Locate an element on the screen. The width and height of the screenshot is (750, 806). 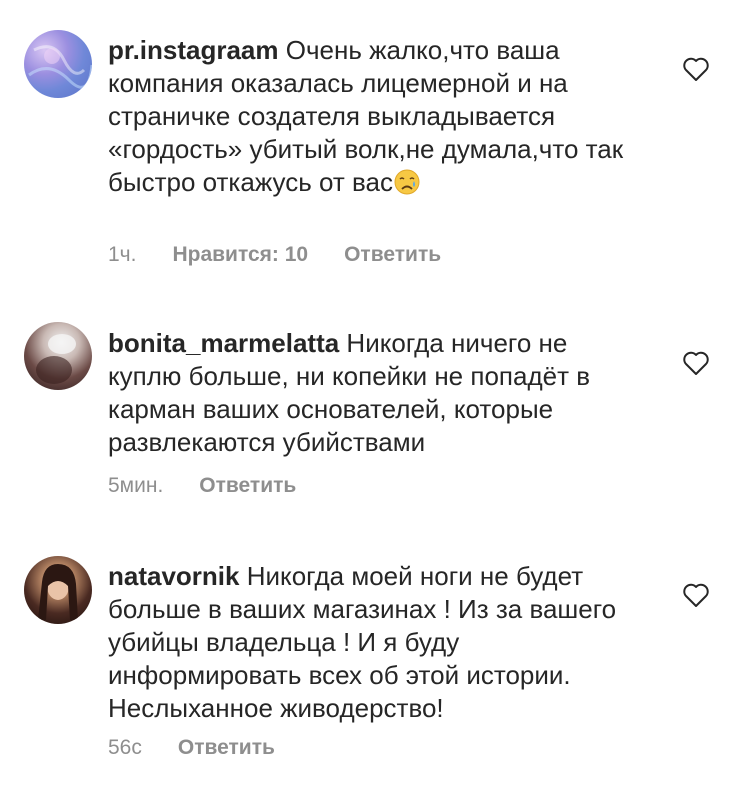
comment-time: 56с is located at coordinates (125, 747).